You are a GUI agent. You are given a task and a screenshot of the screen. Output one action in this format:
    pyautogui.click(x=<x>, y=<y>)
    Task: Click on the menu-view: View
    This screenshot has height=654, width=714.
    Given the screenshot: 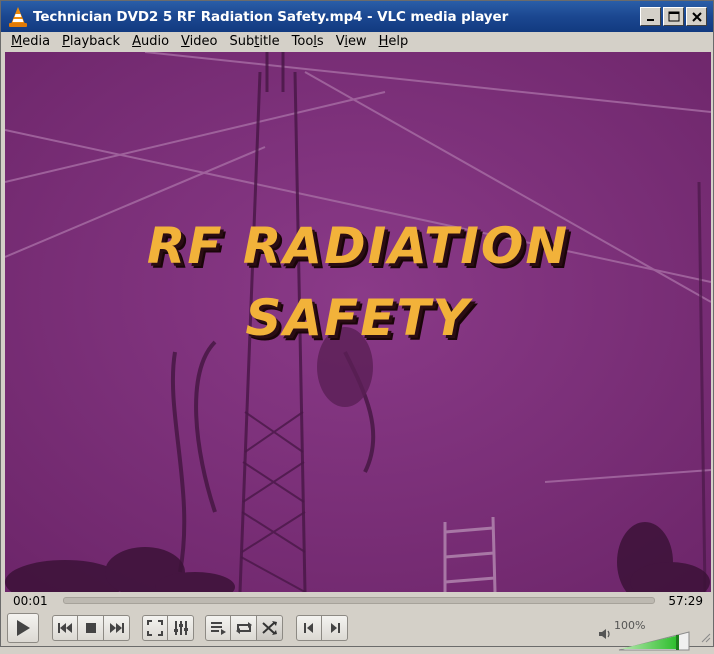 What is the action you would take?
    pyautogui.click(x=351, y=42)
    